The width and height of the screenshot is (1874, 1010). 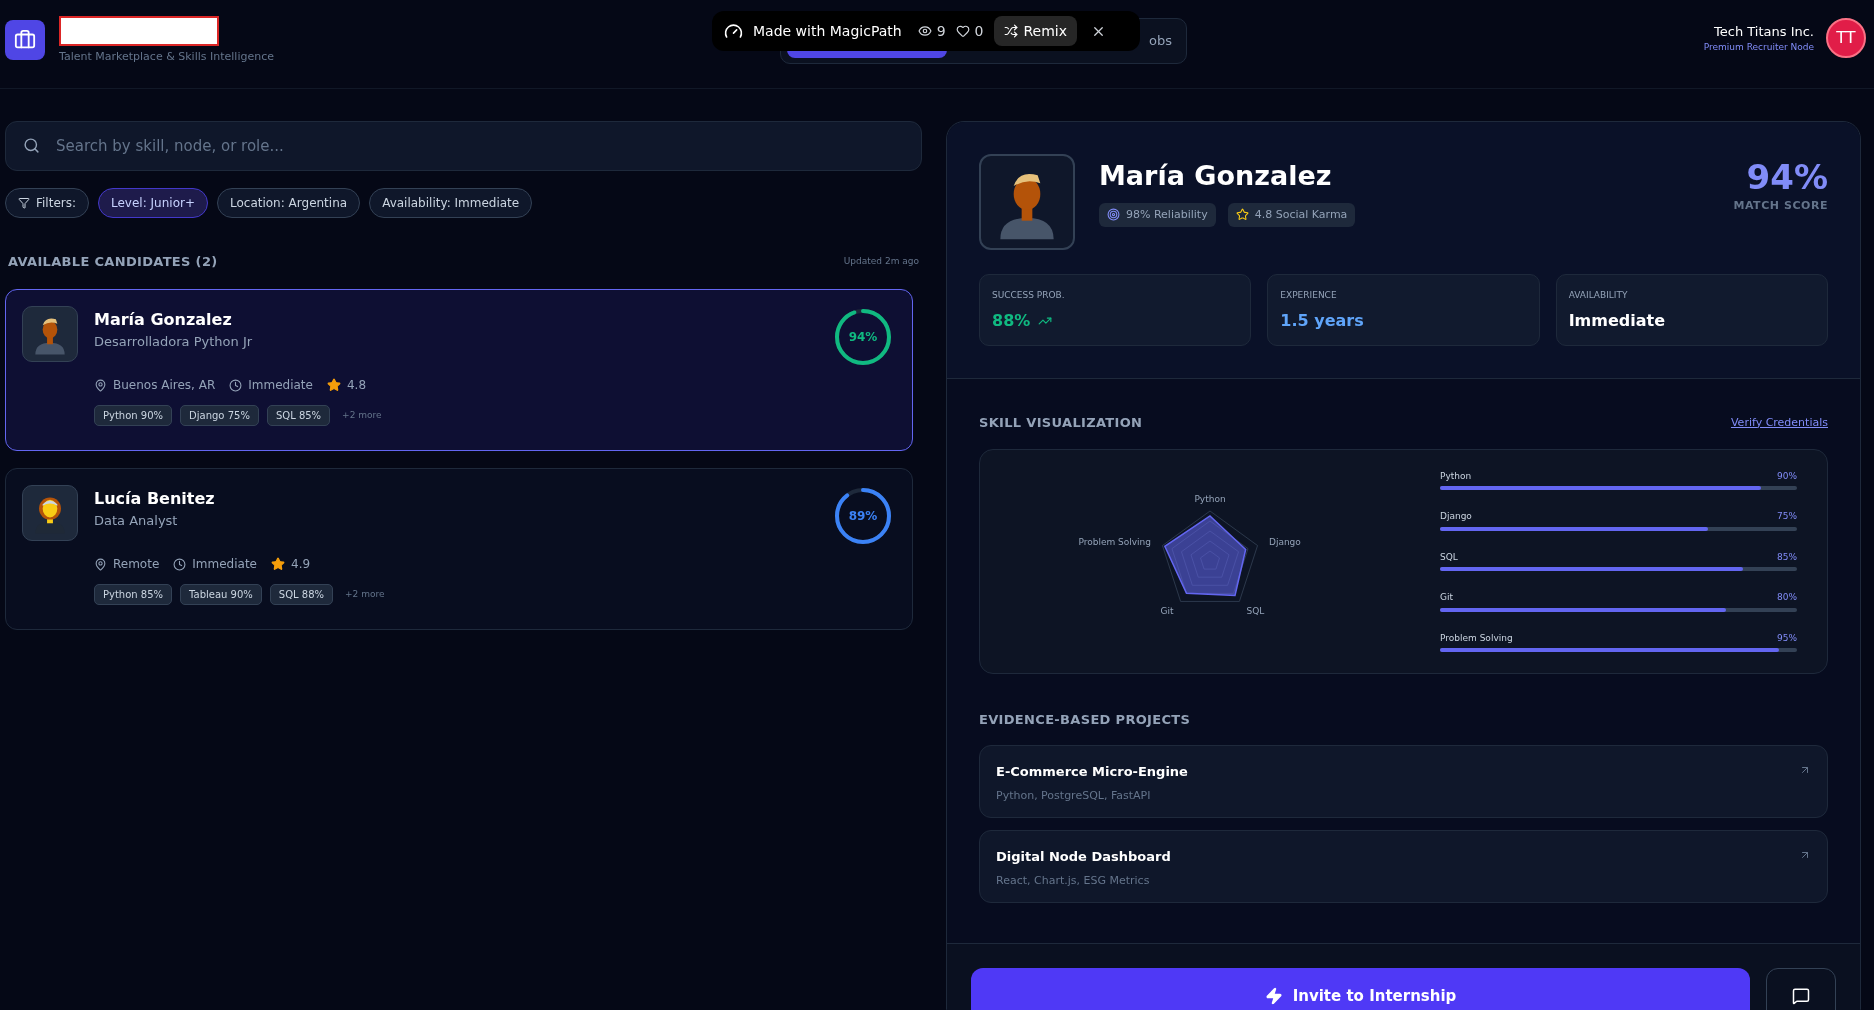 What do you see at coordinates (1035, 31) in the screenshot?
I see `remix-button: Remix` at bounding box center [1035, 31].